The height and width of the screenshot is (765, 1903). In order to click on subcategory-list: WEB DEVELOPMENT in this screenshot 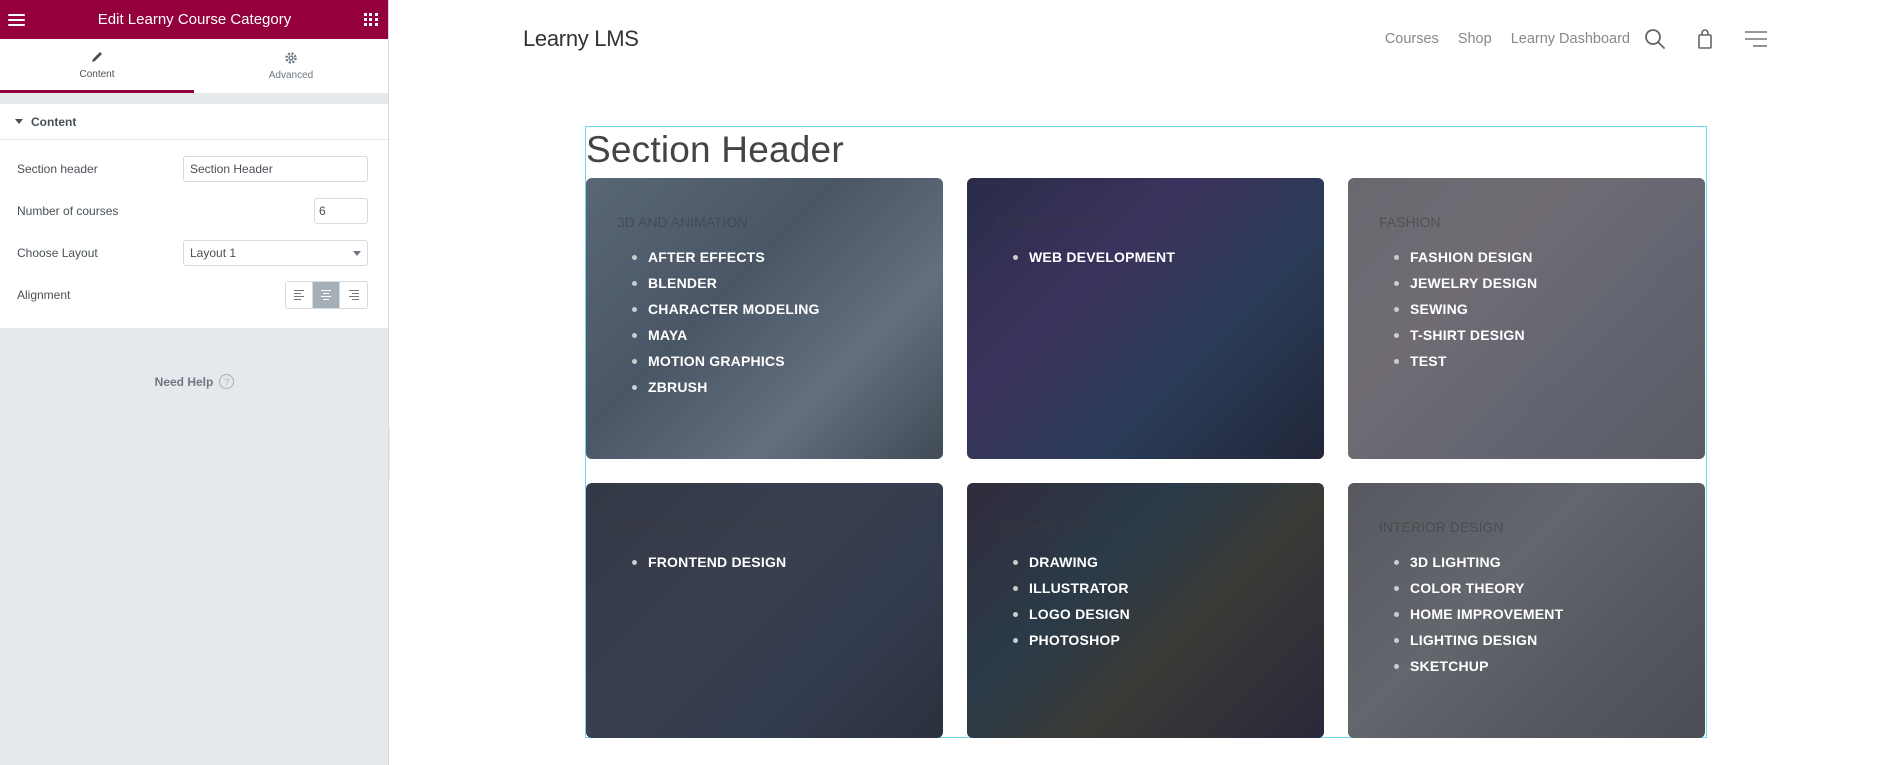, I will do `click(1093, 257)`.